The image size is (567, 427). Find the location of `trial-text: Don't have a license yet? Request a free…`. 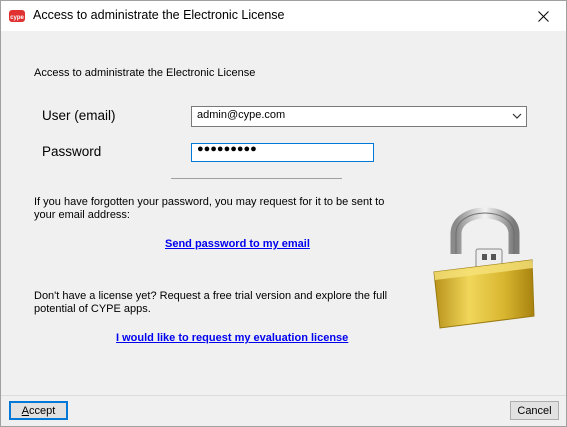

trial-text: Don't have a license yet? Request a free… is located at coordinates (211, 302).